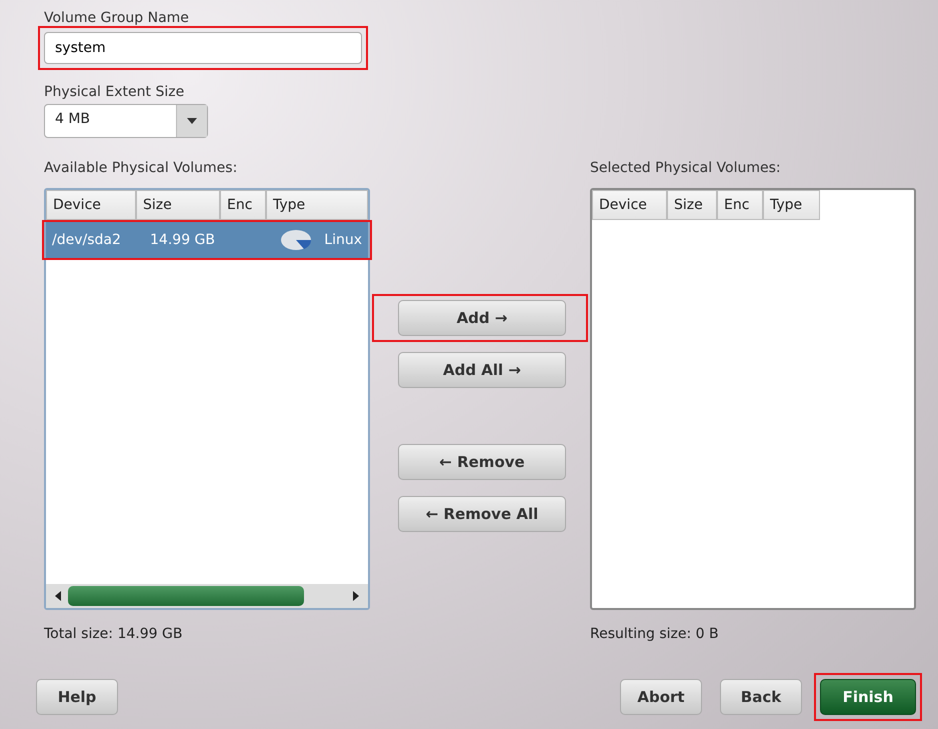 Image resolution: width=938 pixels, height=729 pixels. Describe the element at coordinates (58, 596) in the screenshot. I see `scroll-left-icon` at that location.